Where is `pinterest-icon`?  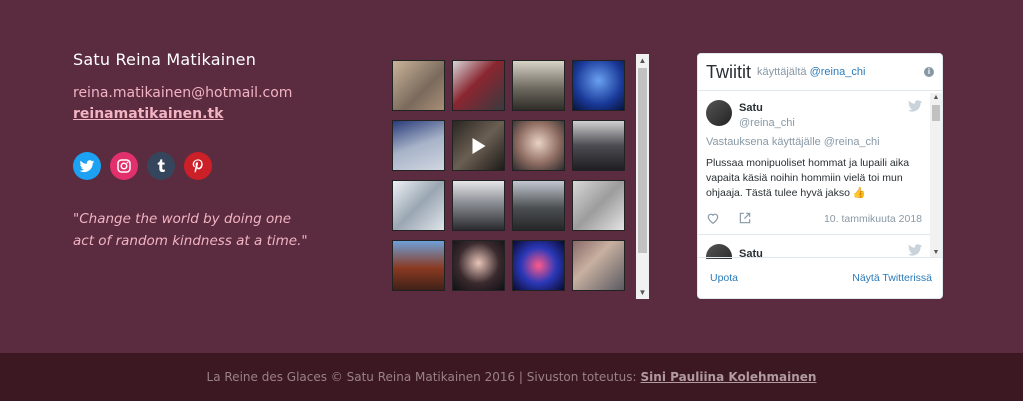
pinterest-icon is located at coordinates (198, 166).